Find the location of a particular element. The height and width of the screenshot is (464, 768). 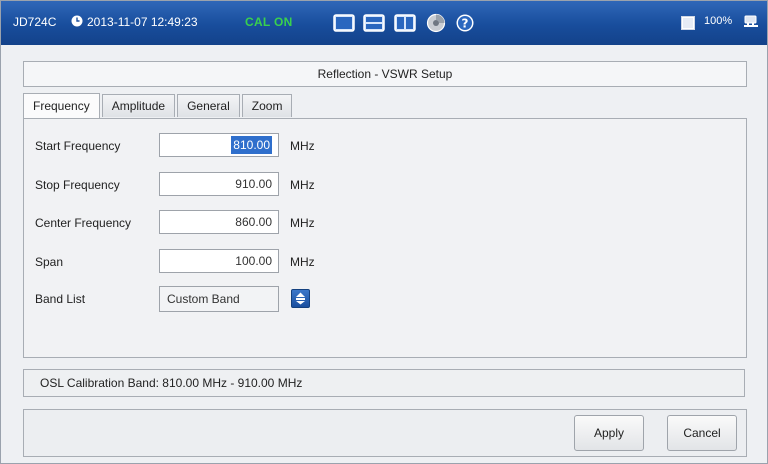

single-view-button is located at coordinates (344, 23).